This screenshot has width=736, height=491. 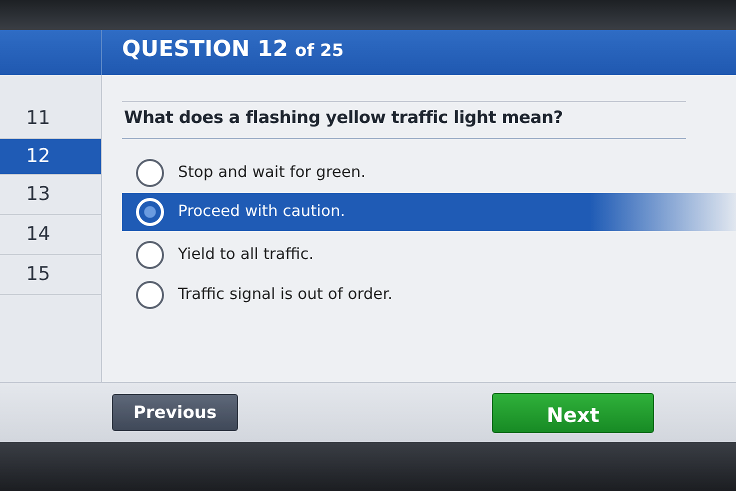 What do you see at coordinates (319, 51) in the screenshot?
I see `question-counter: of 25` at bounding box center [319, 51].